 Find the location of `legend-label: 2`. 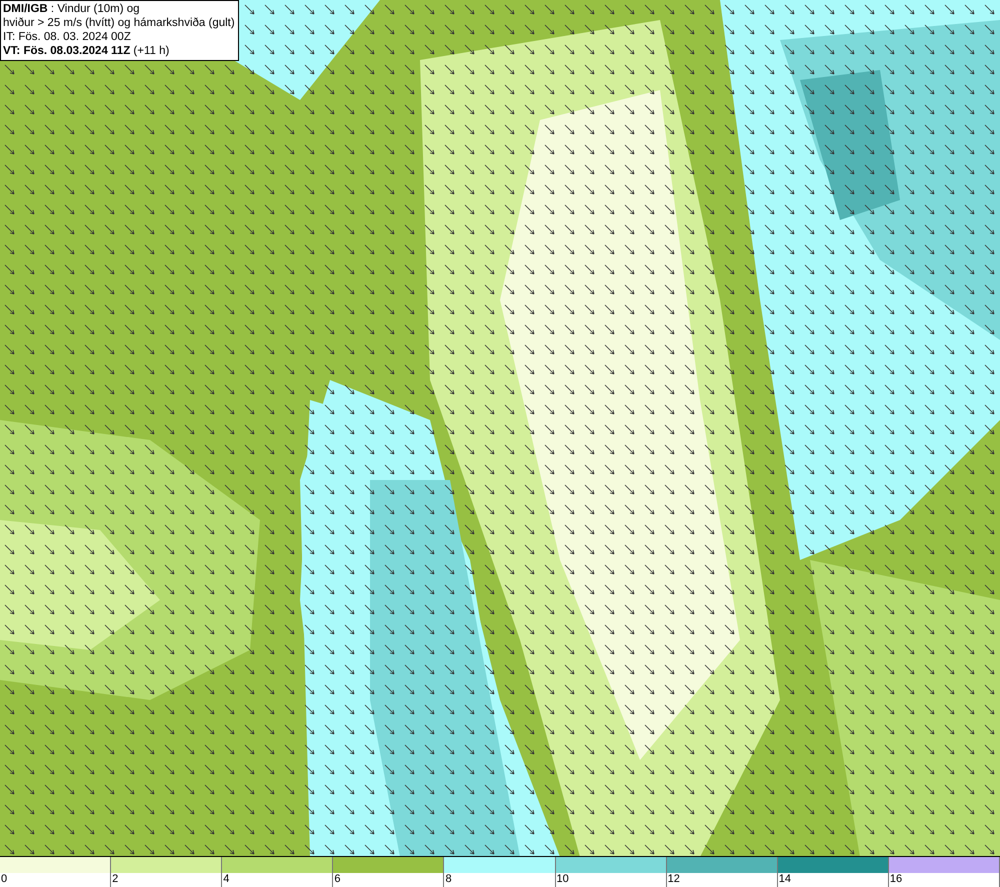

legend-label: 2 is located at coordinates (114, 879).